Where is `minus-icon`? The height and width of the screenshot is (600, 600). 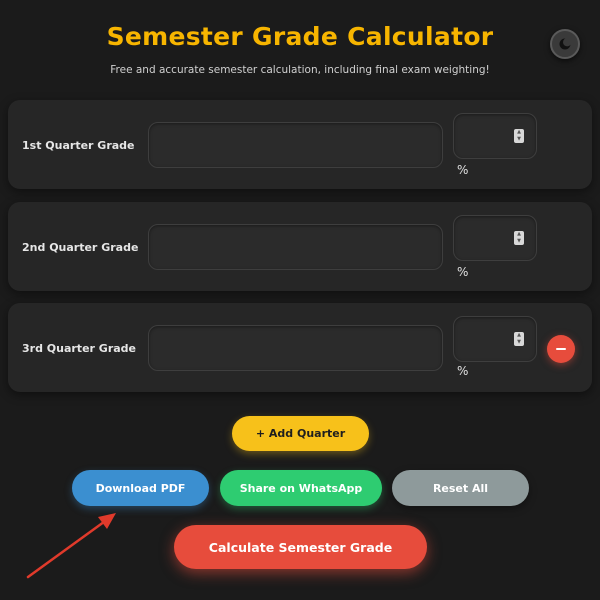
minus-icon is located at coordinates (561, 349).